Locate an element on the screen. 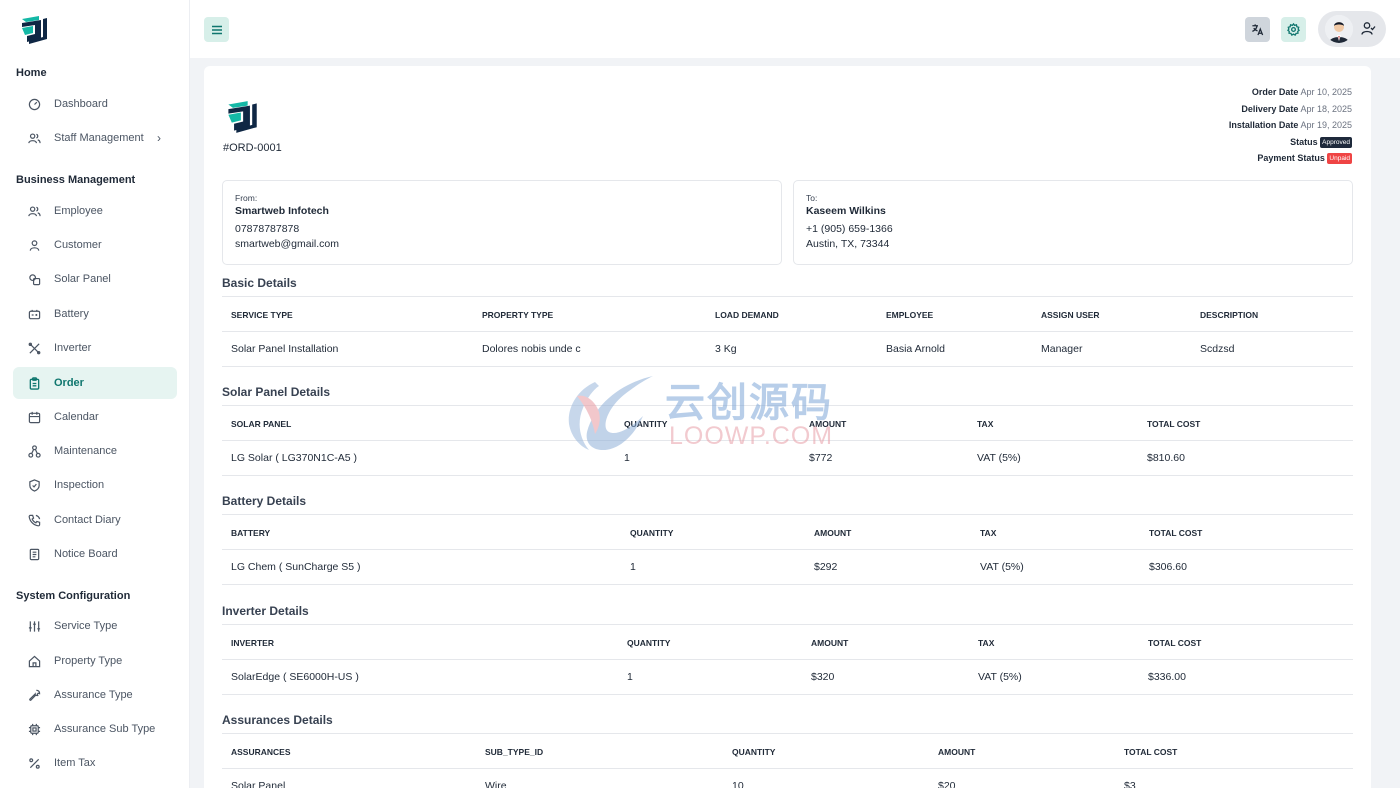 This screenshot has width=1400, height=788. sidebar-item-order: Order is located at coordinates (95, 383).